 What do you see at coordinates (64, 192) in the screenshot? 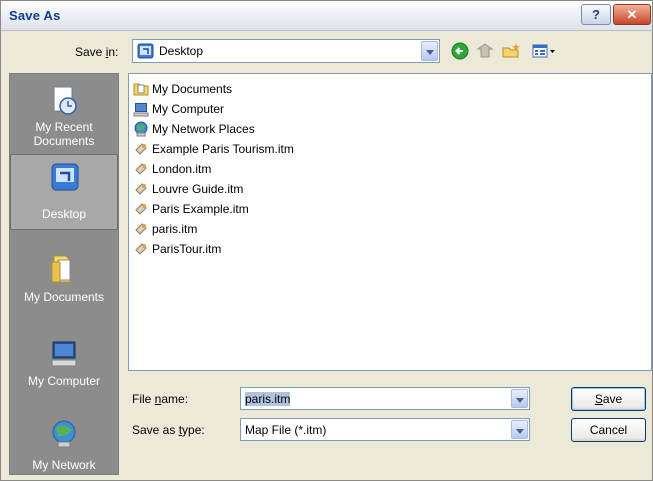
I see `place-desktop: Desktop` at bounding box center [64, 192].